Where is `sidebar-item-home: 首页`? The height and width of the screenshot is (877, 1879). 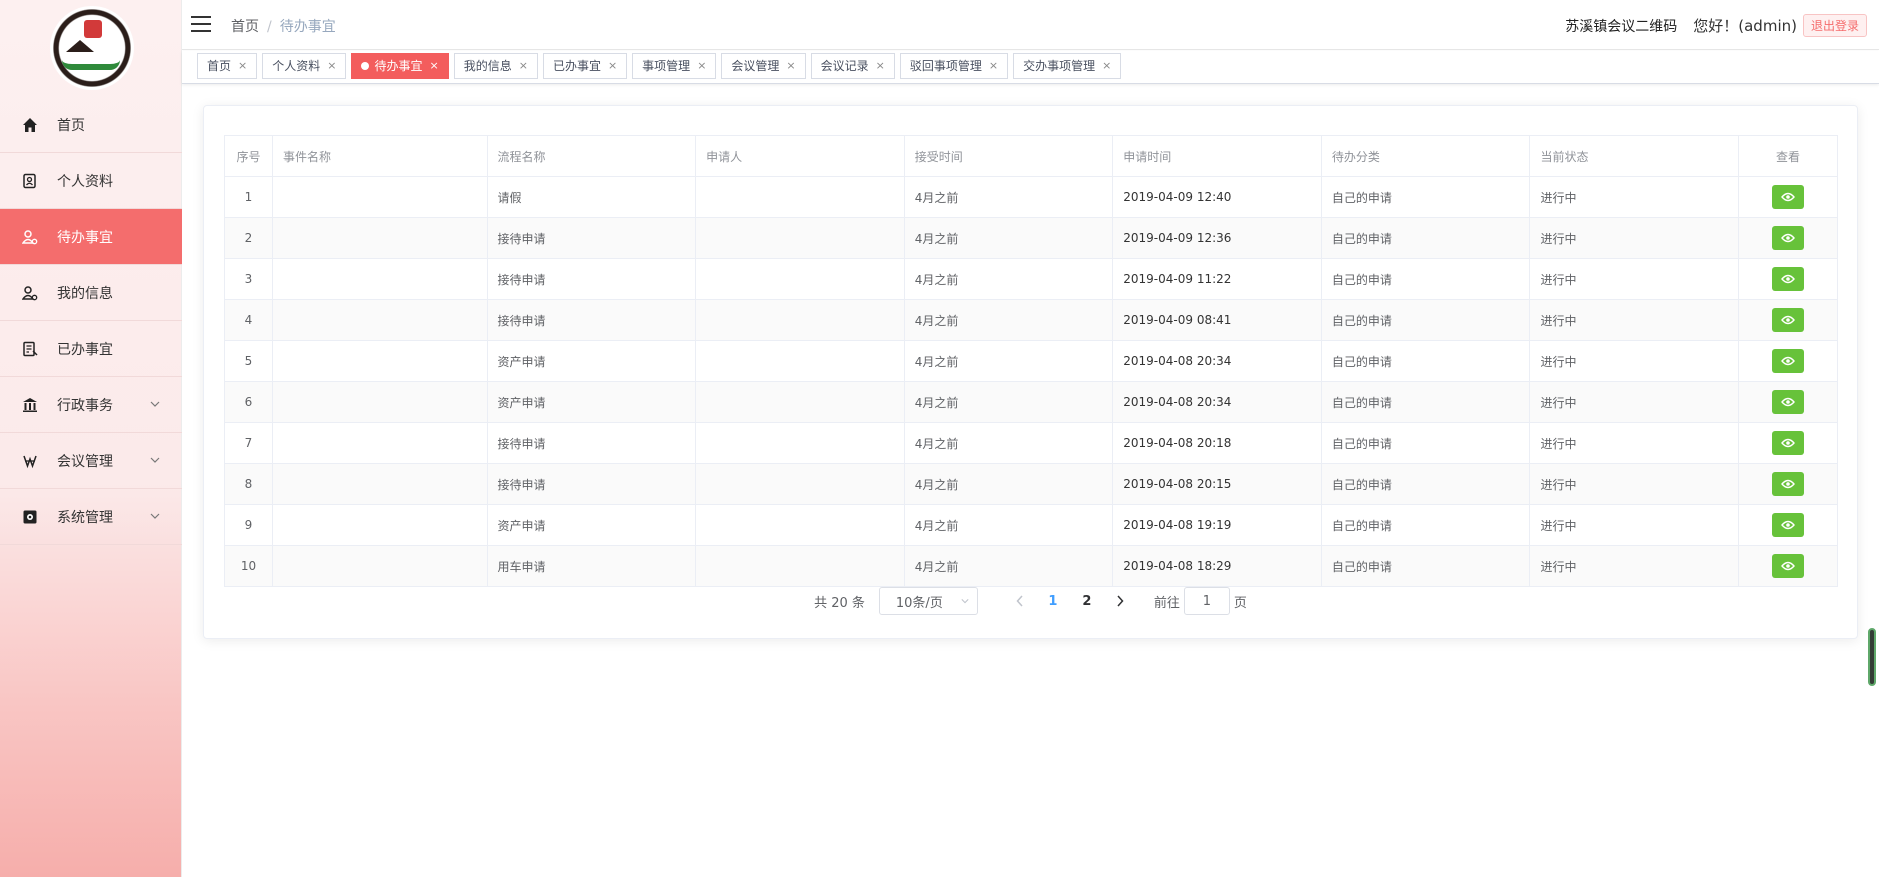
sidebar-item-home: 首页 is located at coordinates (91, 125).